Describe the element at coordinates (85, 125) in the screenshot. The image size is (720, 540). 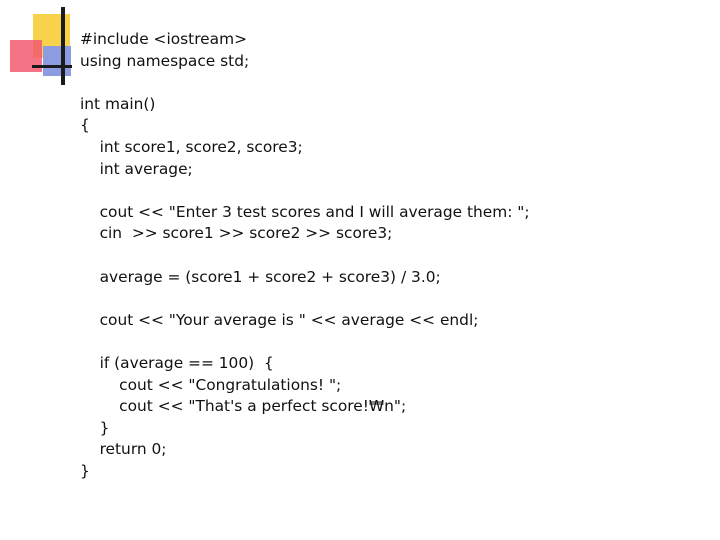
I see `code-line: {` at that location.